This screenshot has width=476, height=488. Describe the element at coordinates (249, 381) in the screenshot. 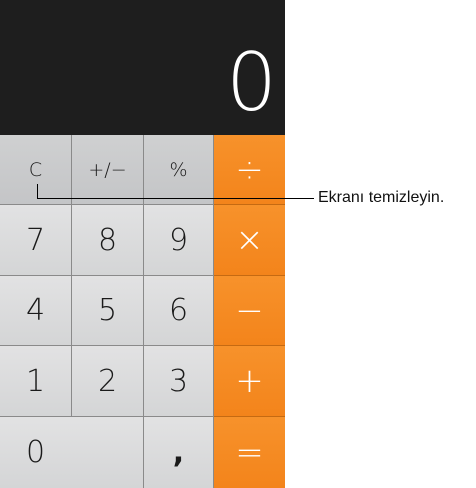

I see `plus-button: +` at that location.